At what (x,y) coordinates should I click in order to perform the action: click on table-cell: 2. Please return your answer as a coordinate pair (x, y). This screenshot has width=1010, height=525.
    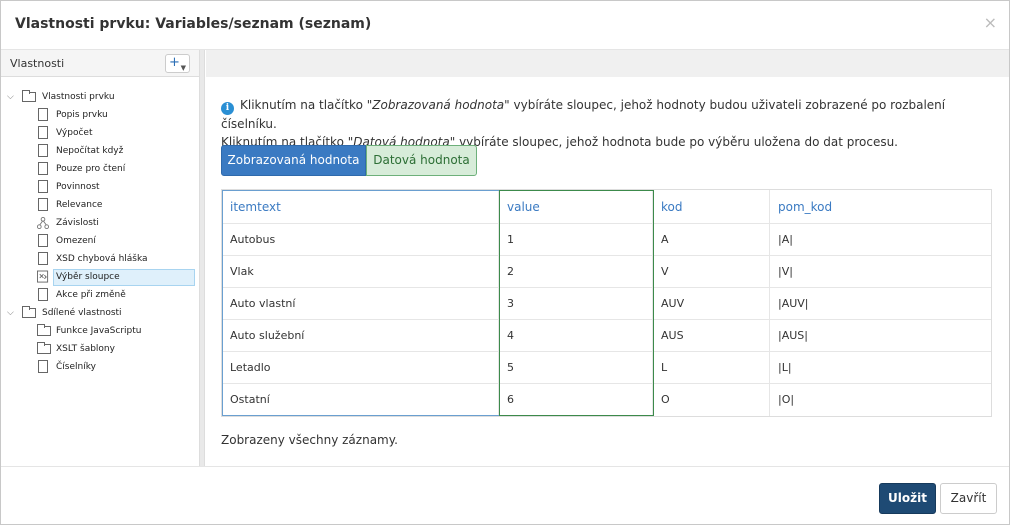
    Looking at the image, I should click on (576, 272).